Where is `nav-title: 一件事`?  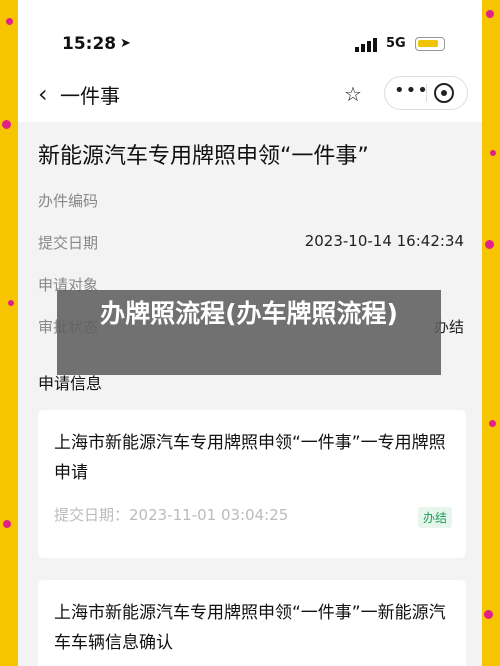
nav-title: 一件事 is located at coordinates (90, 96).